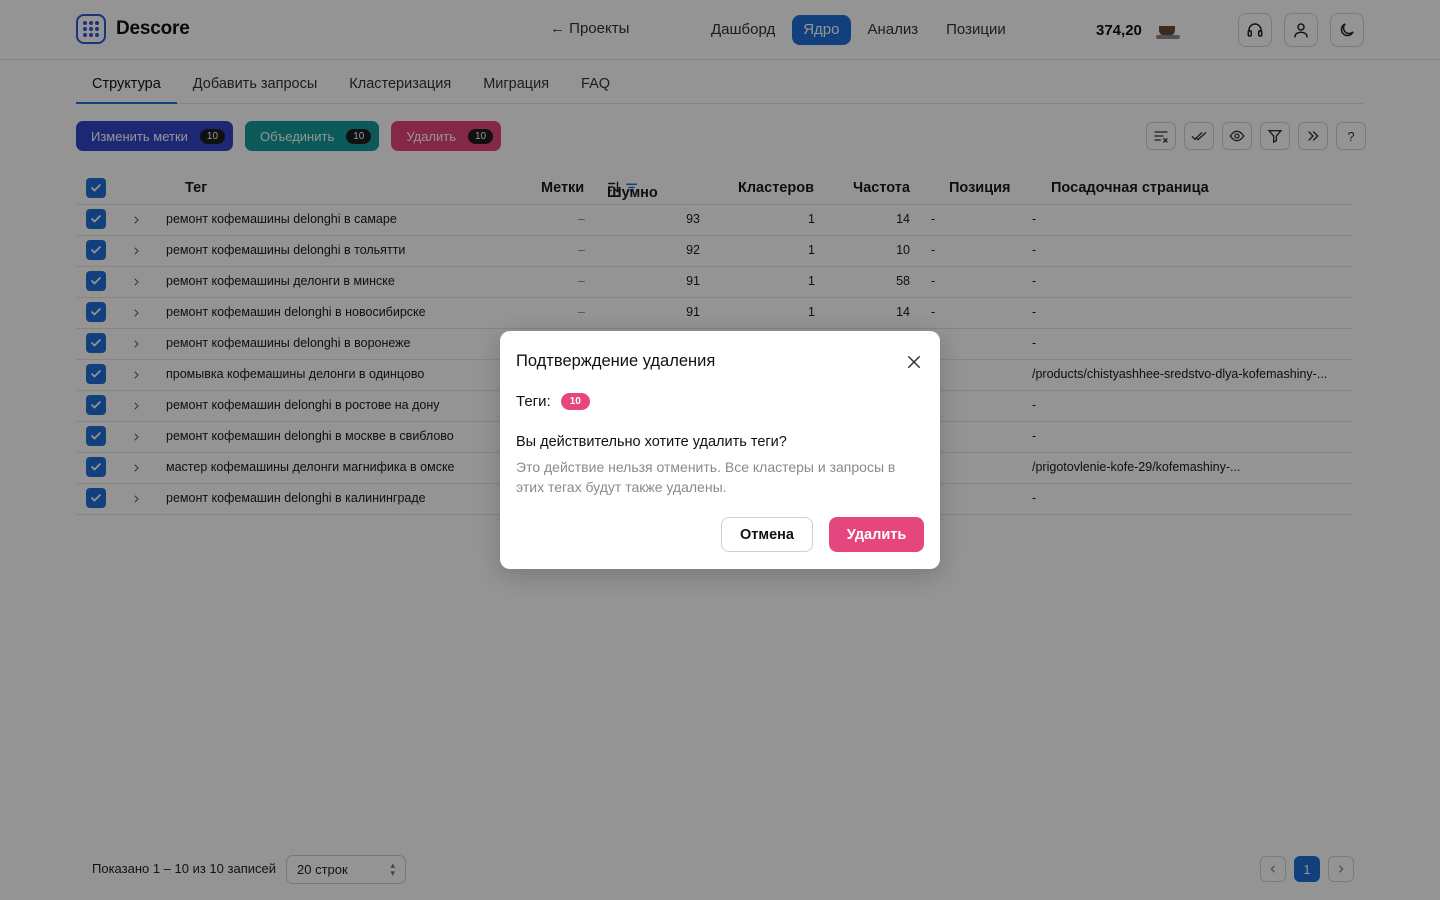  I want to click on dialog-tags-count-badge: 10, so click(575, 401).